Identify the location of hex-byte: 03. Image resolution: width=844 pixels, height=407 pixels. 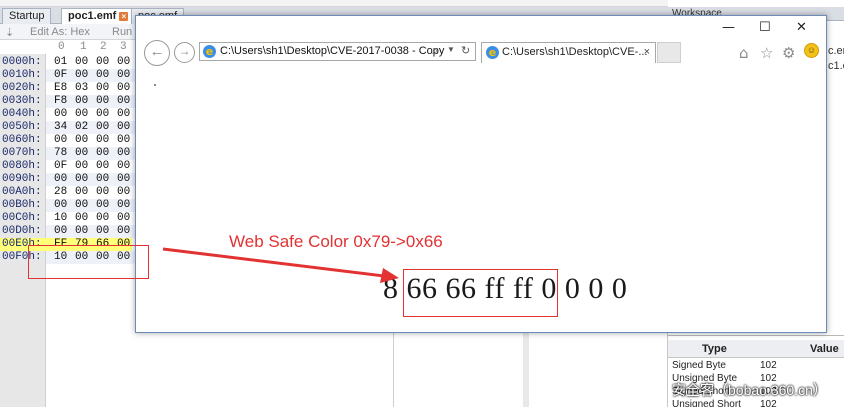
(84, 88).